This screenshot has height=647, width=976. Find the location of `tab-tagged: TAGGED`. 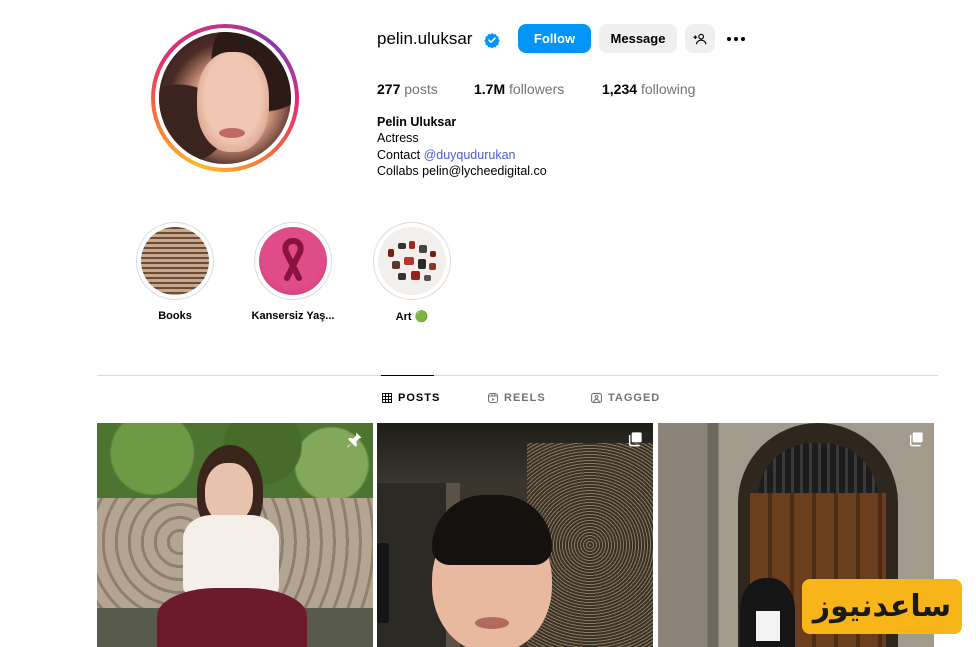

tab-tagged: TAGGED is located at coordinates (625, 398).